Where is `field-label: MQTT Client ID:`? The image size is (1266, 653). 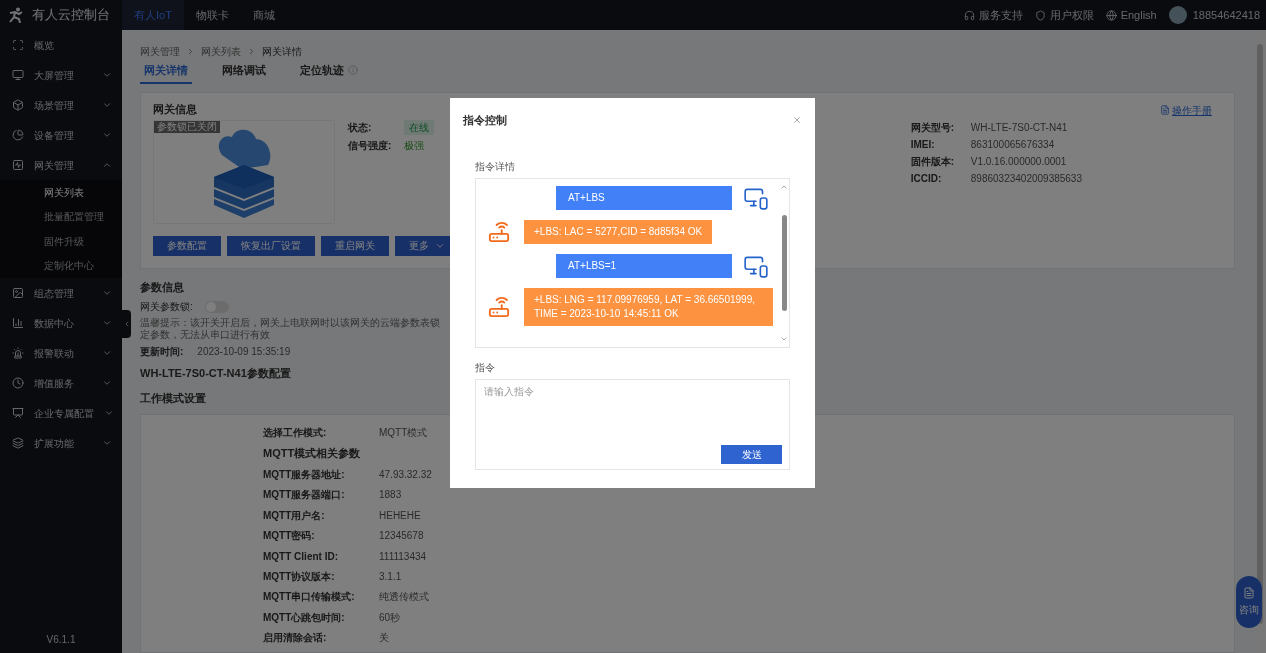
field-label: MQTT Client ID: is located at coordinates (301, 556).